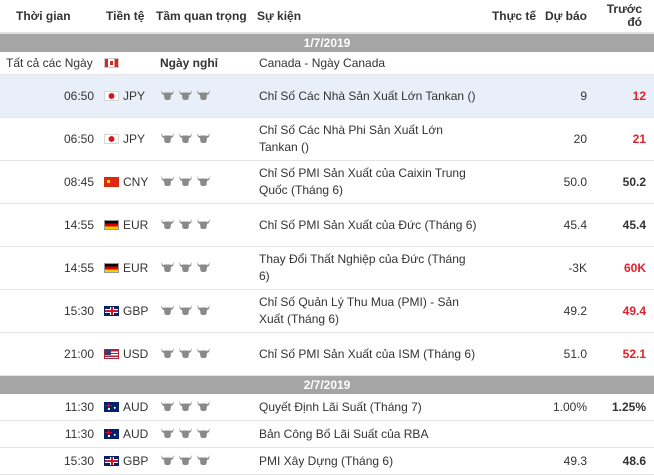 This screenshot has height=475, width=654. Describe the element at coordinates (622, 268) in the screenshot. I see `event-previous: 60K` at that location.